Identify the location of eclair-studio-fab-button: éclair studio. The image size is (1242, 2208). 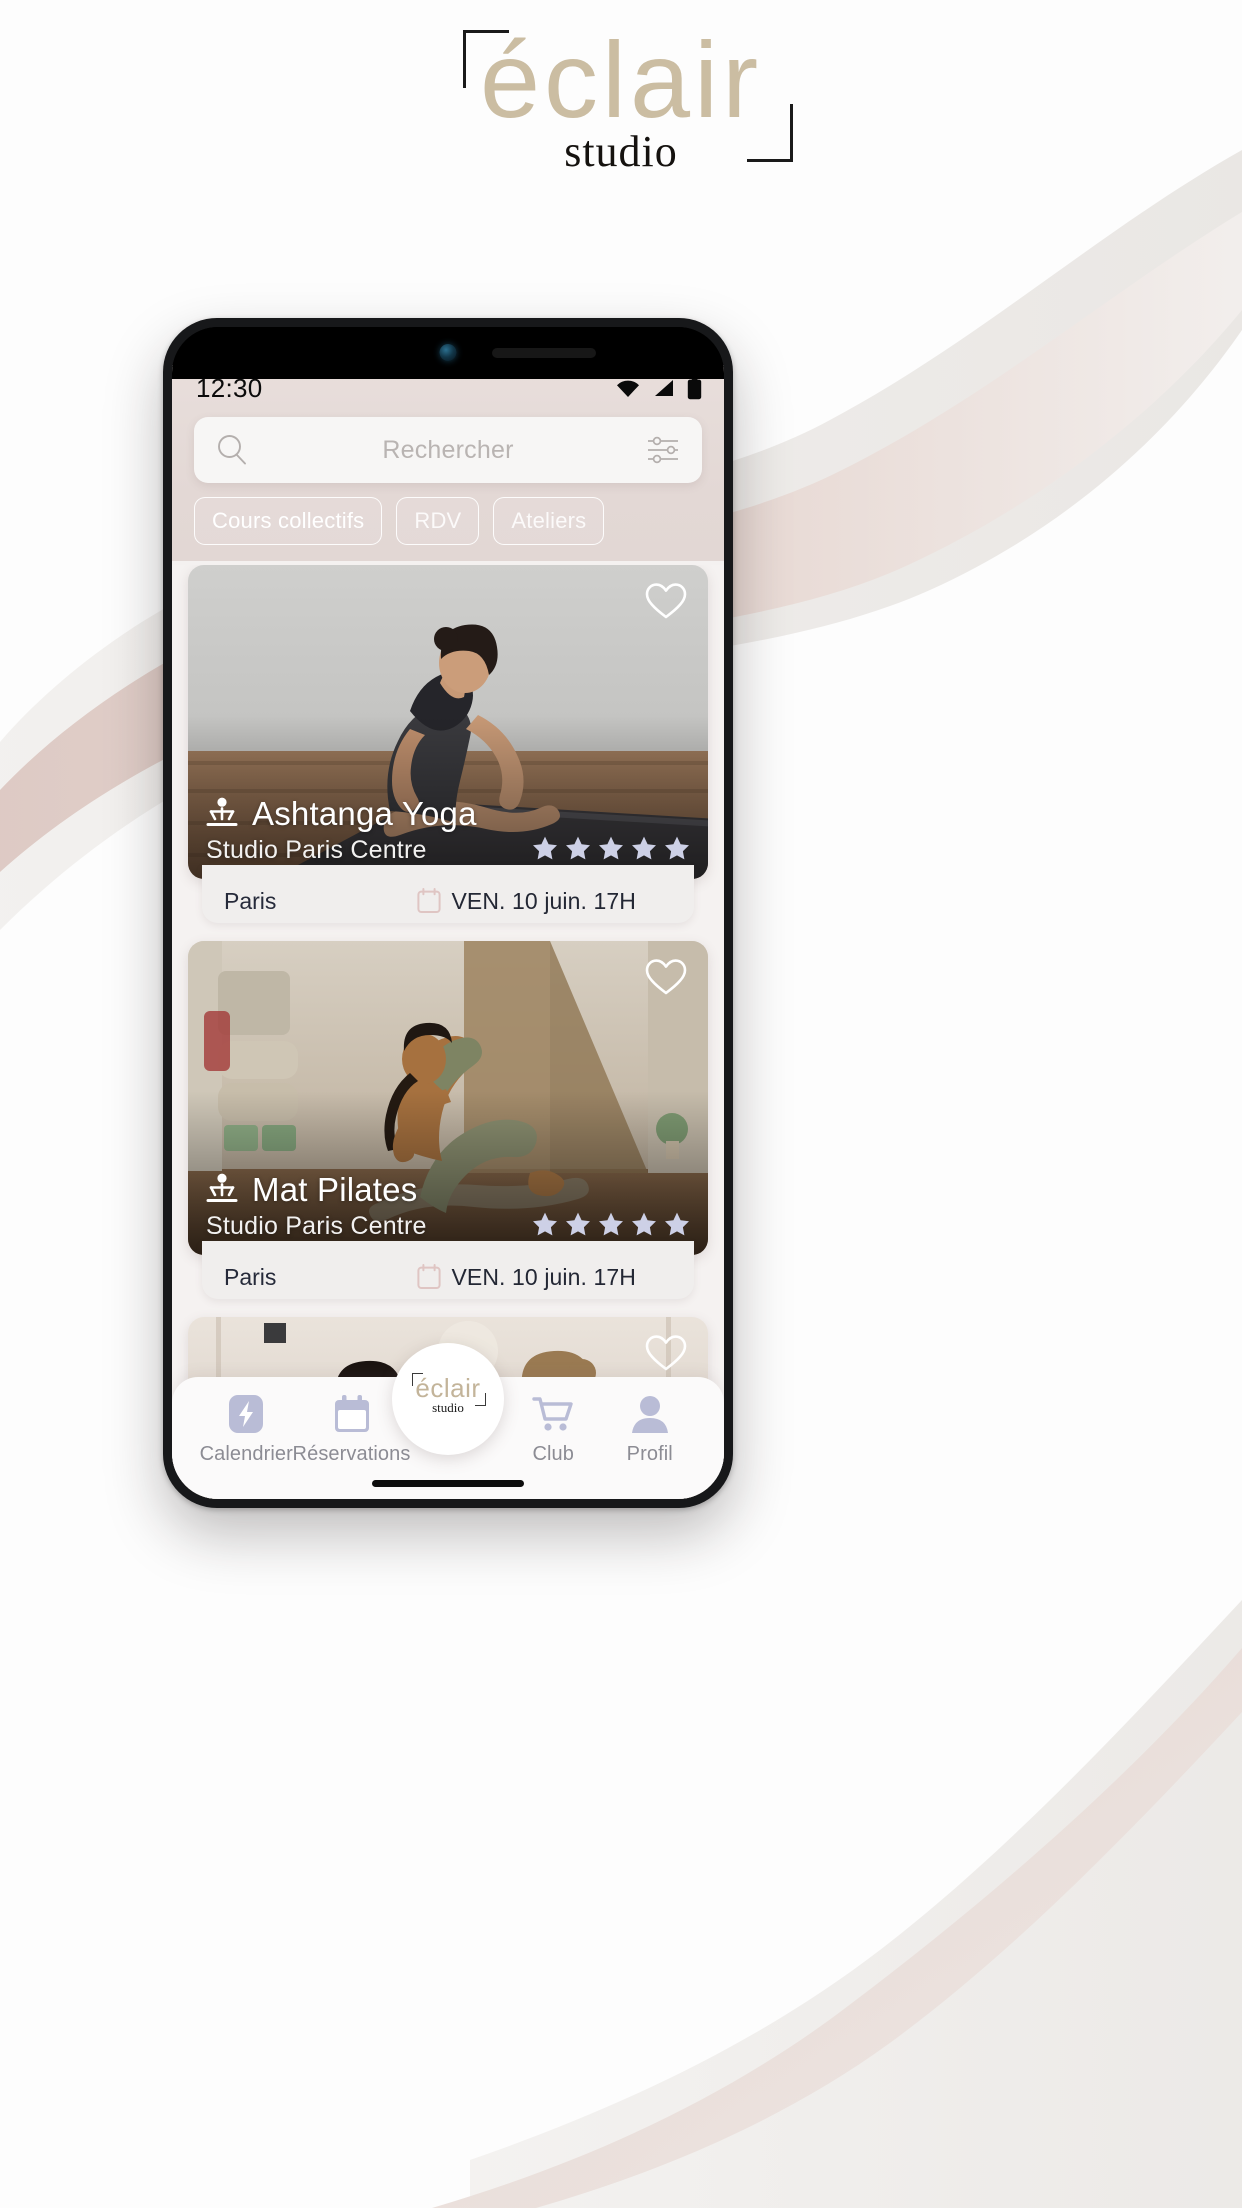
(448, 1399).